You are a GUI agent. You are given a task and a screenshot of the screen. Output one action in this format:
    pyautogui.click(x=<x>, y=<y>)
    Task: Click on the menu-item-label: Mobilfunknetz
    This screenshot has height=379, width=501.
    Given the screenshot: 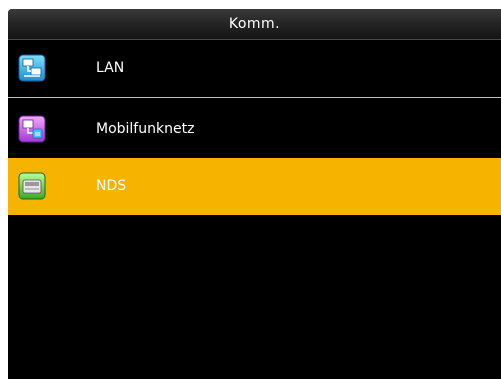 What is the action you would take?
    pyautogui.click(x=145, y=129)
    